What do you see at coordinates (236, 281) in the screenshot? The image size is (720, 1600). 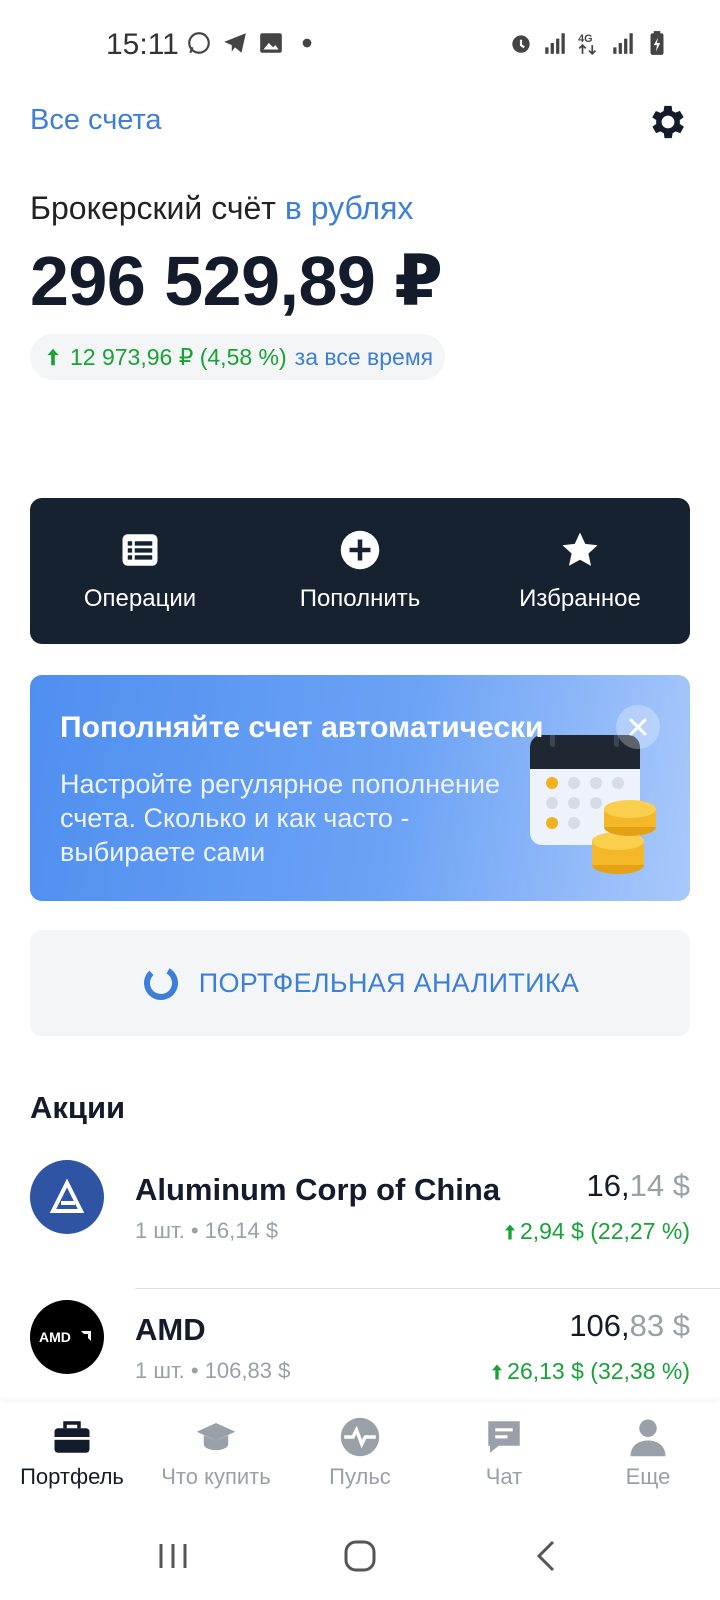 I see `account-balance: 296 529,89 ₽` at bounding box center [236, 281].